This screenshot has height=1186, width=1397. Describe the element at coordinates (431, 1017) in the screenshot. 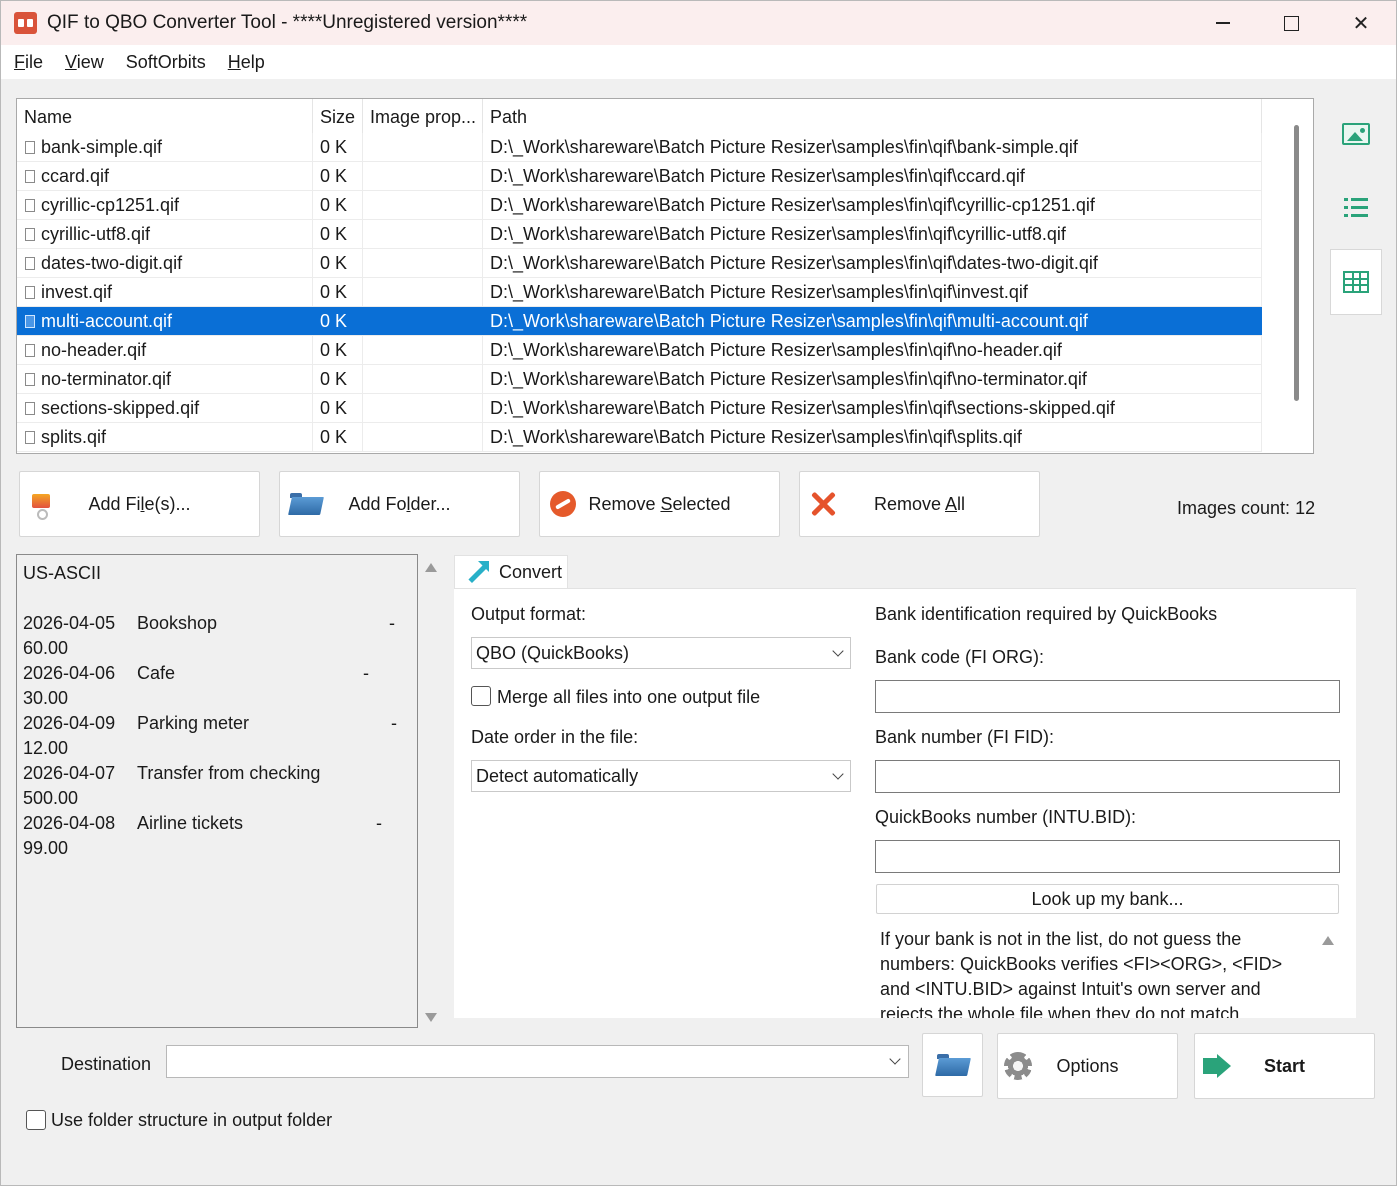

I see `preview-scroll-down-icon` at that location.